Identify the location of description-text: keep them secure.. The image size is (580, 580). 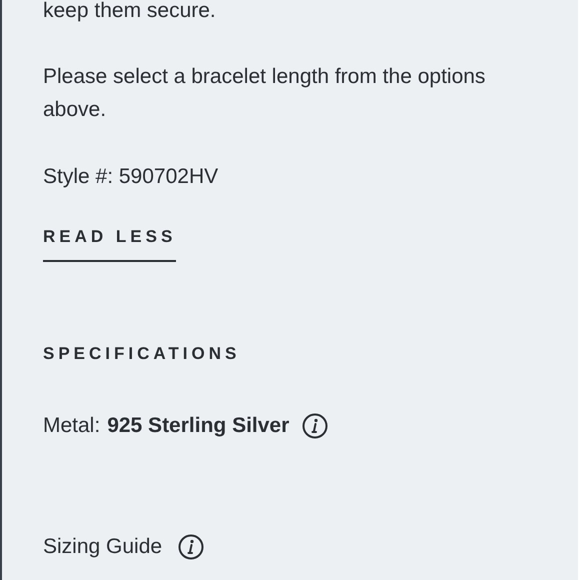
(130, 12).